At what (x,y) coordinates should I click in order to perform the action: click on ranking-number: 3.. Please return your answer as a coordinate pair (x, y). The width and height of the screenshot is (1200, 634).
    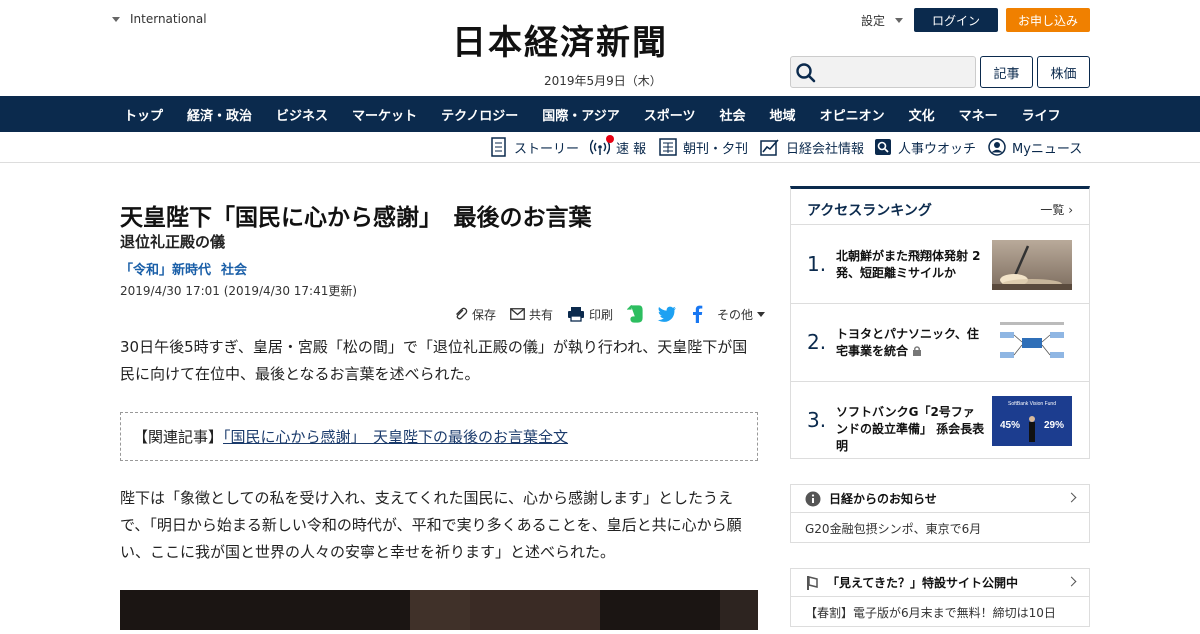
    Looking at the image, I should click on (817, 420).